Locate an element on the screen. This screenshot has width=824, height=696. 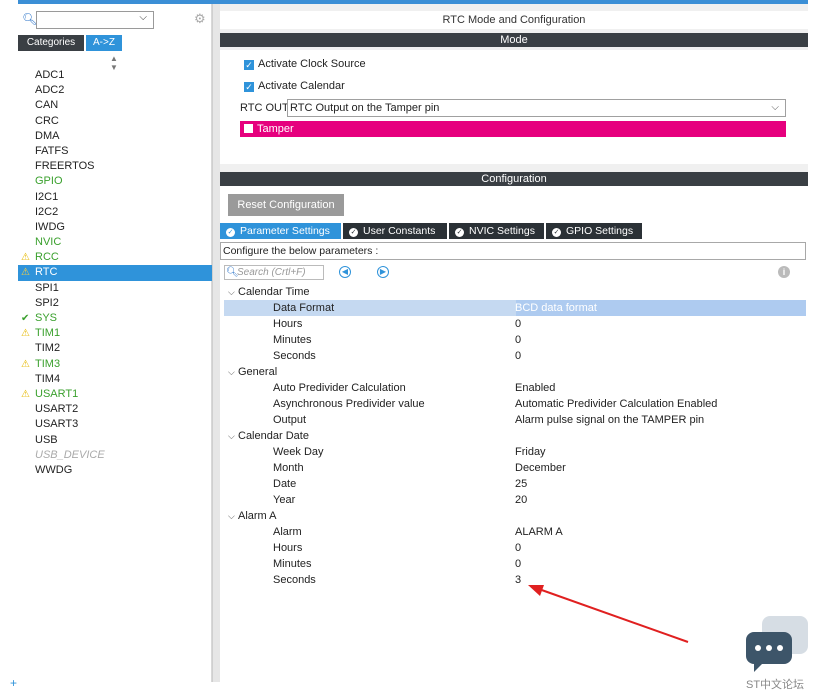
param-value: 3 is located at coordinates (518, 580).